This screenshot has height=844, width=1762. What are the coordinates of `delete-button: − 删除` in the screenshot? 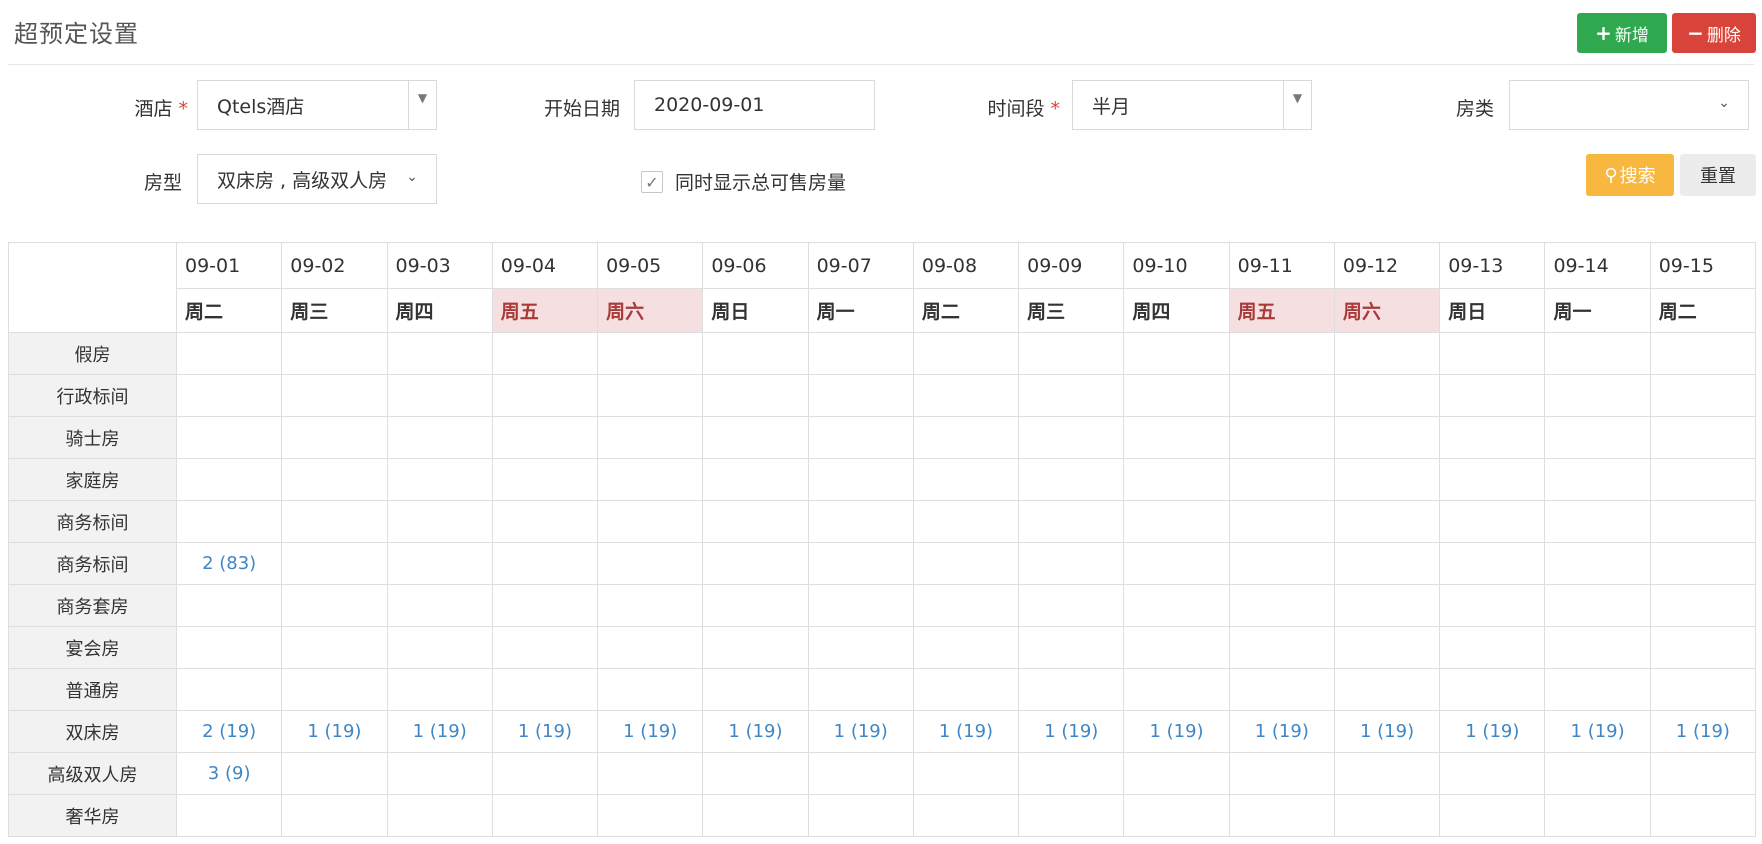 It's located at (1714, 33).